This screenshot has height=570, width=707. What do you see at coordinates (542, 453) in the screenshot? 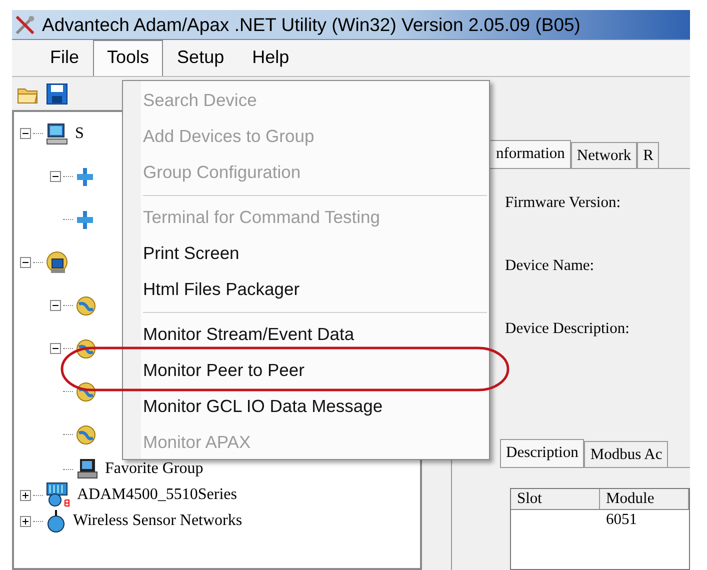
I see `tab: Description` at bounding box center [542, 453].